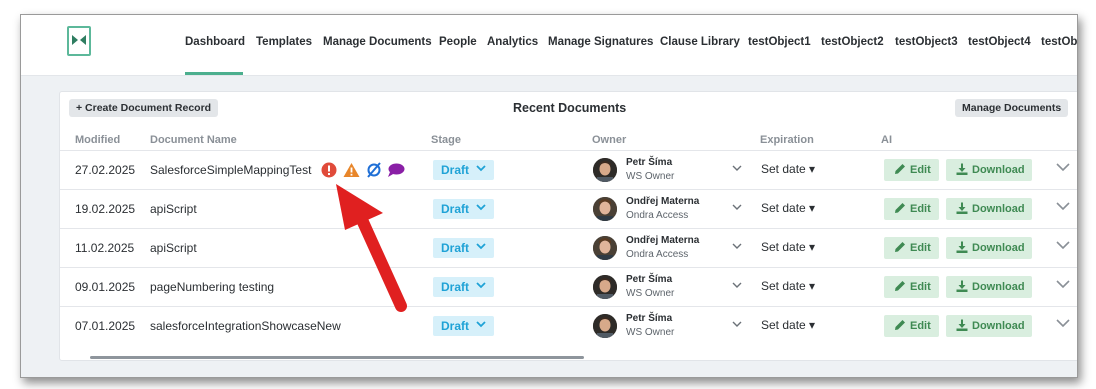  I want to click on modified-date: 09.01.2025, so click(105, 287).